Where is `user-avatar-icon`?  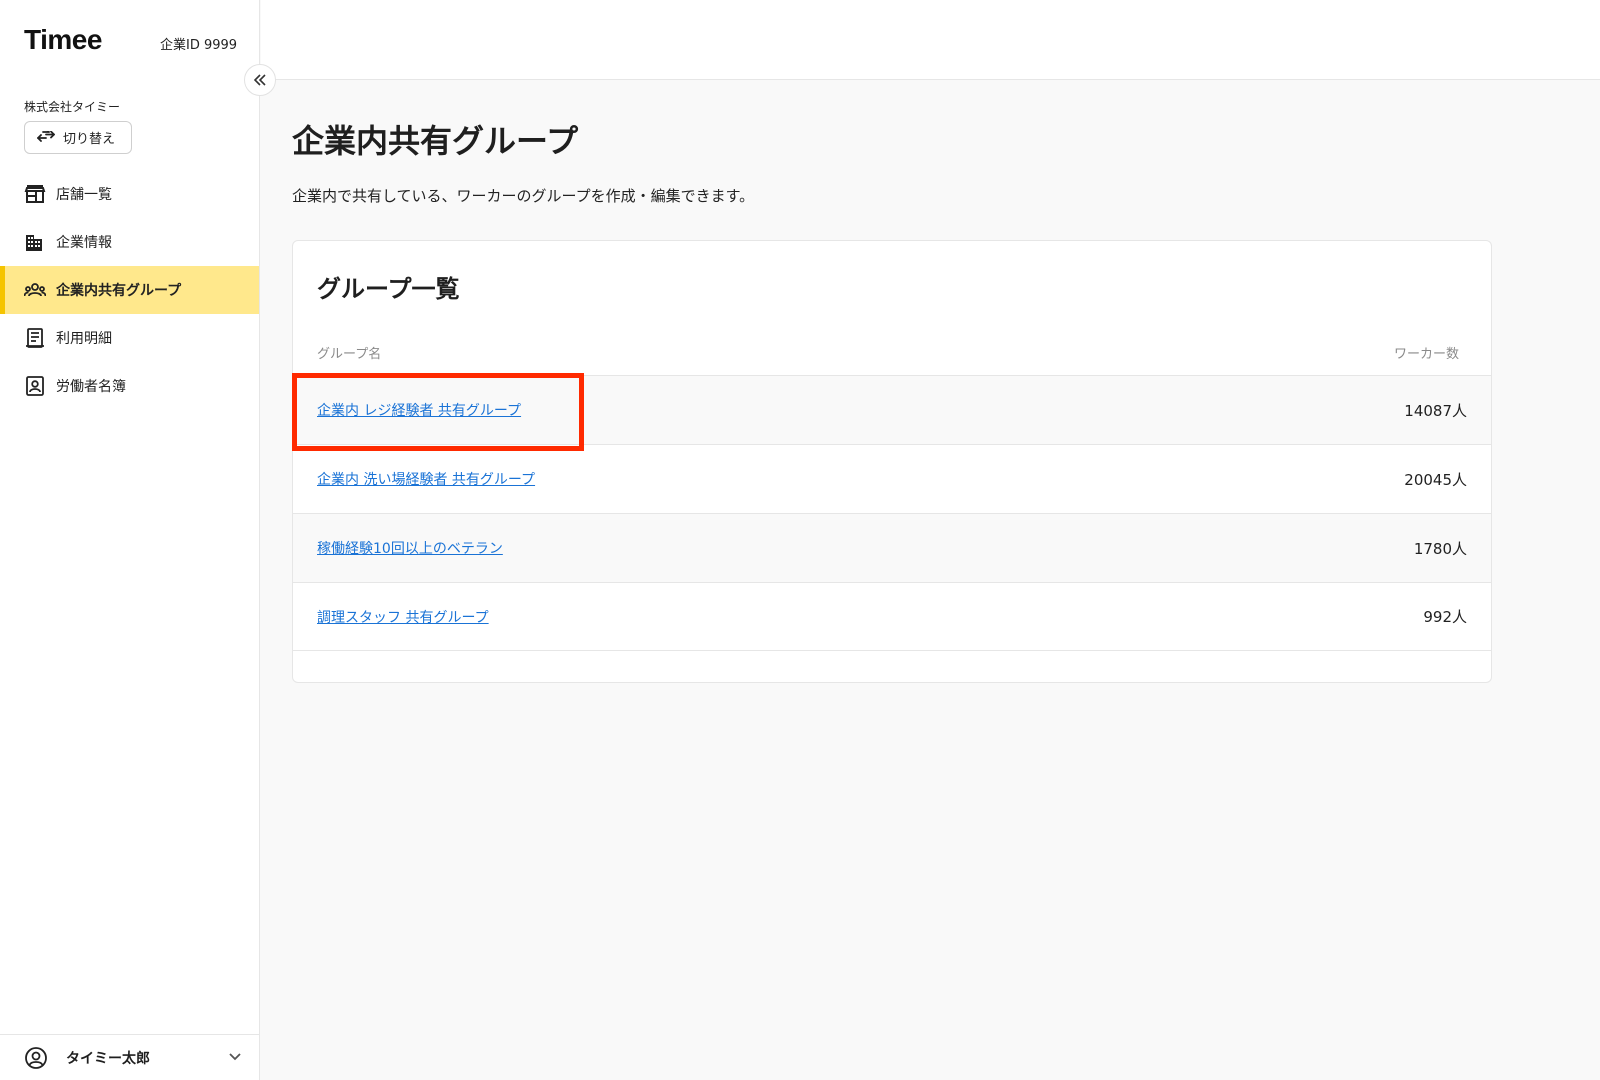
user-avatar-icon is located at coordinates (36, 1057).